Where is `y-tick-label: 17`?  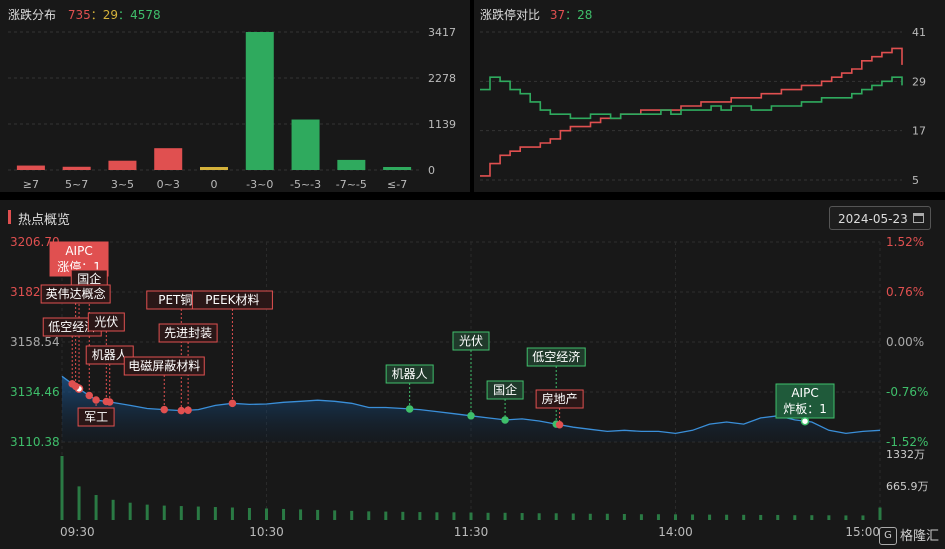
y-tick-label: 17 is located at coordinates (919, 131).